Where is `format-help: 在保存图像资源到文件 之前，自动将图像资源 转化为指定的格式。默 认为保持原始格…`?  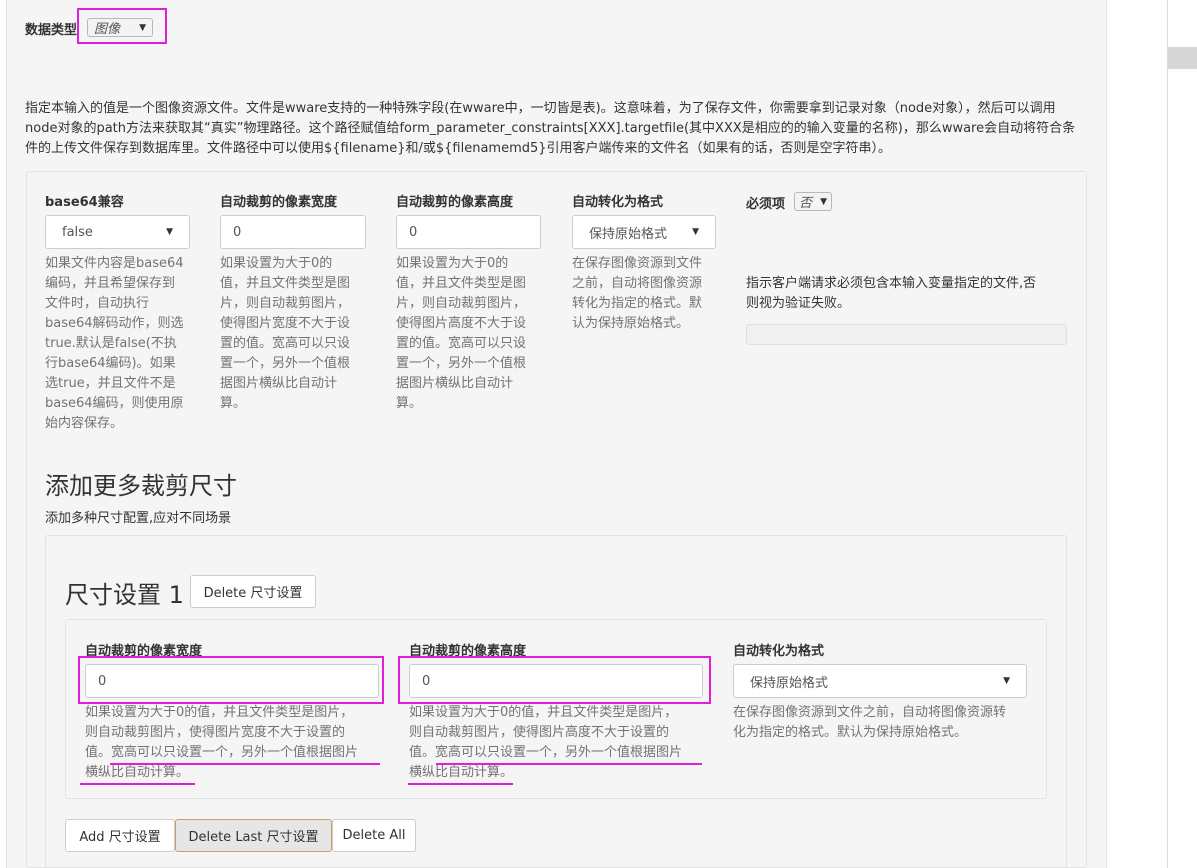 format-help: 在保存图像资源到文件 之前，自动将图像资源 转化为指定的格式。默 认为保持原始格… is located at coordinates (652, 294).